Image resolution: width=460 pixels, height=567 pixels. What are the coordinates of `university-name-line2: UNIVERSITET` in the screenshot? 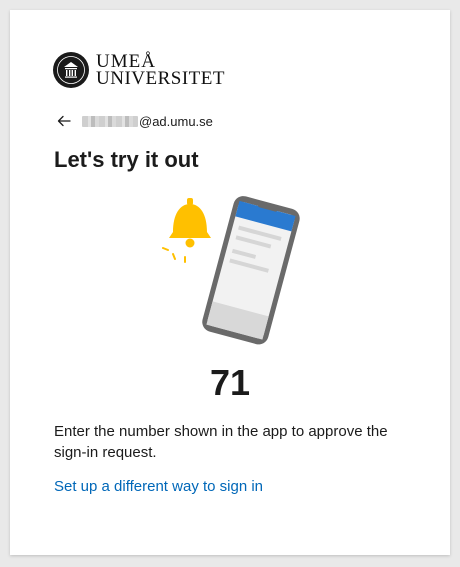 It's located at (160, 78).